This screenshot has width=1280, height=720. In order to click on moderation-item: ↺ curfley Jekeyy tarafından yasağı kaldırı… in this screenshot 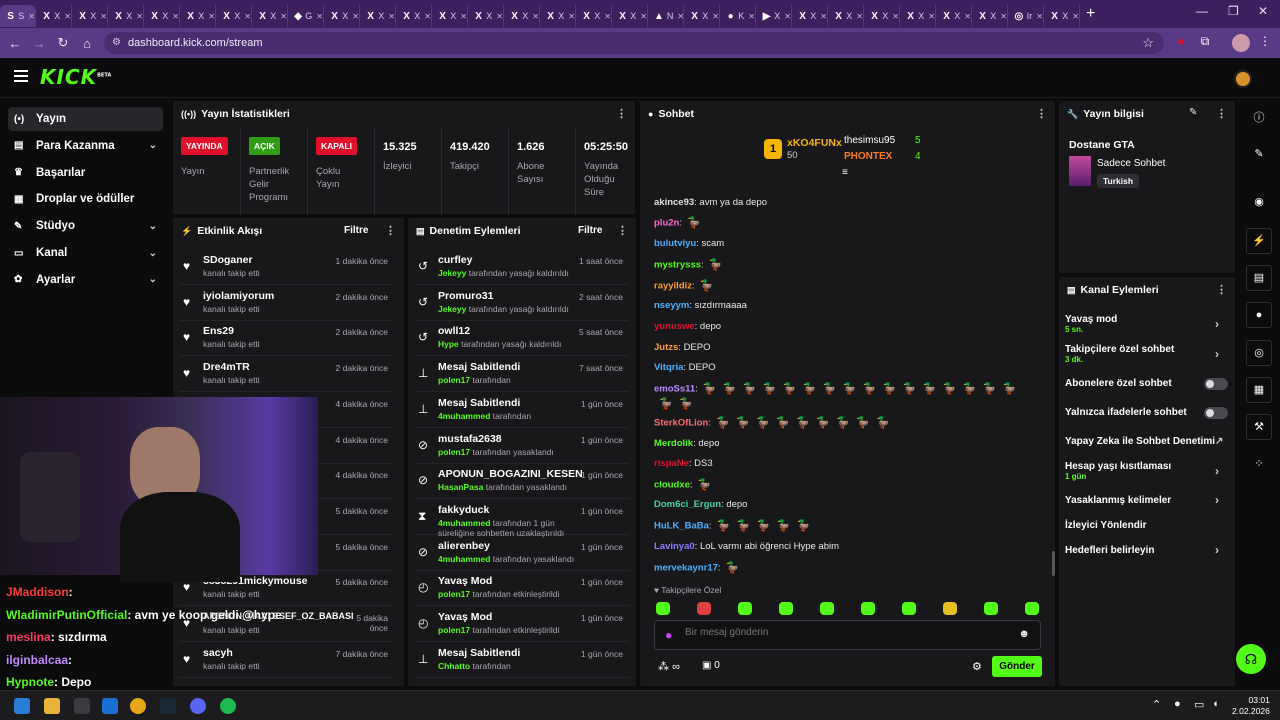, I will do `click(521, 268)`.